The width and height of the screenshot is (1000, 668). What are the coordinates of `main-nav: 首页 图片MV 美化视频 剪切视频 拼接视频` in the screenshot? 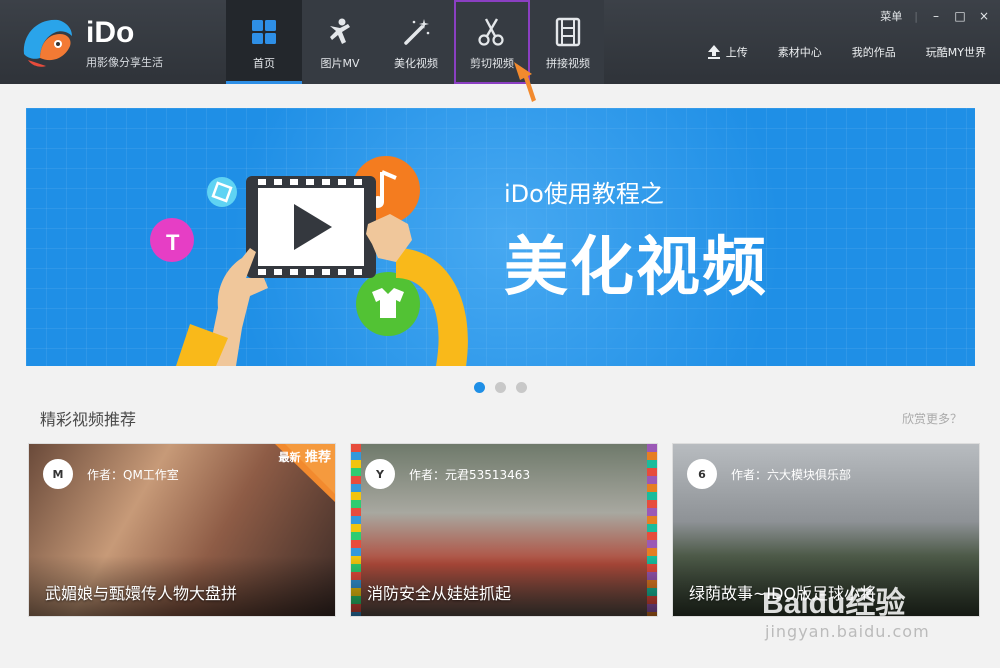 It's located at (416, 42).